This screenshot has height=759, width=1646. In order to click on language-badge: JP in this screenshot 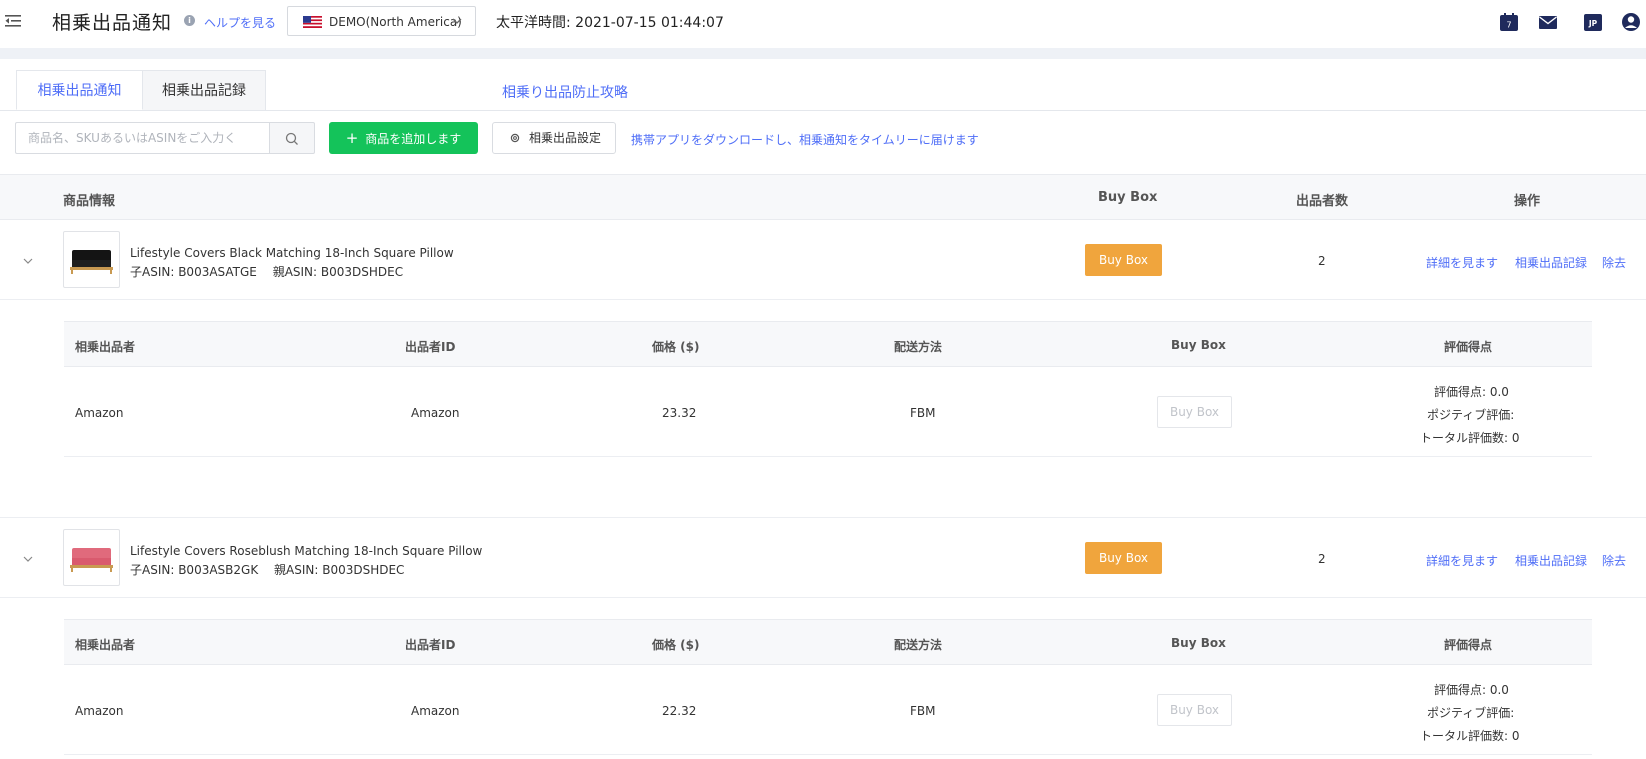, I will do `click(1593, 23)`.